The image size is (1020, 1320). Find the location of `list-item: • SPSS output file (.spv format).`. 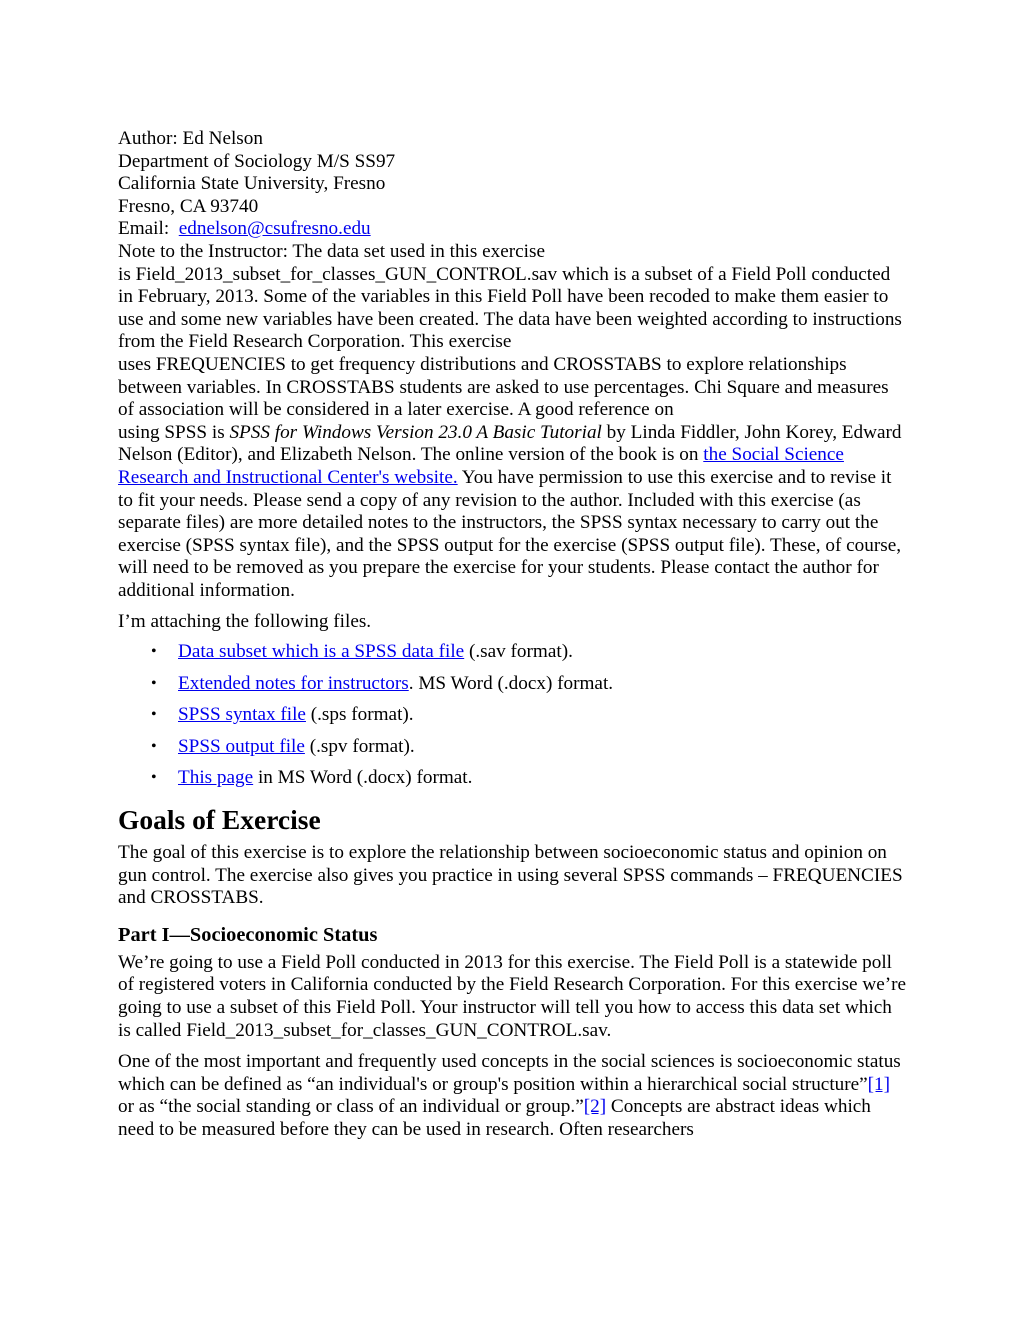

list-item: • SPSS output file (.spv format). is located at coordinates (513, 747).